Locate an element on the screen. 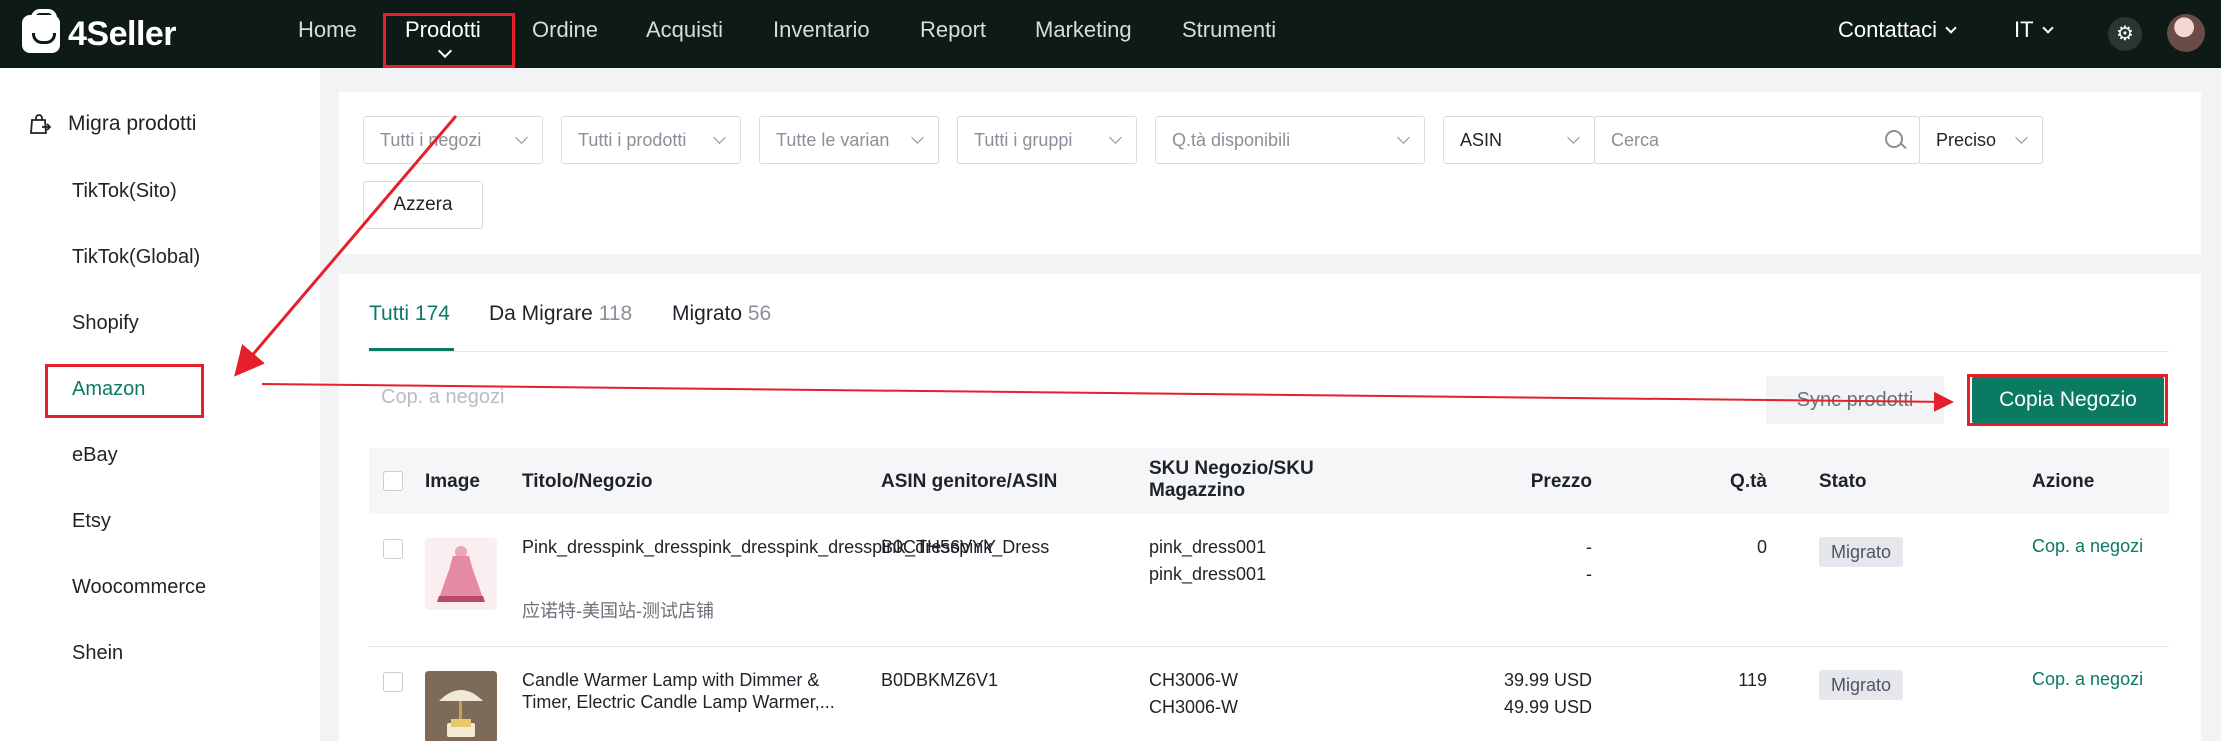  quantity-value: 119 is located at coordinates (1752, 680).